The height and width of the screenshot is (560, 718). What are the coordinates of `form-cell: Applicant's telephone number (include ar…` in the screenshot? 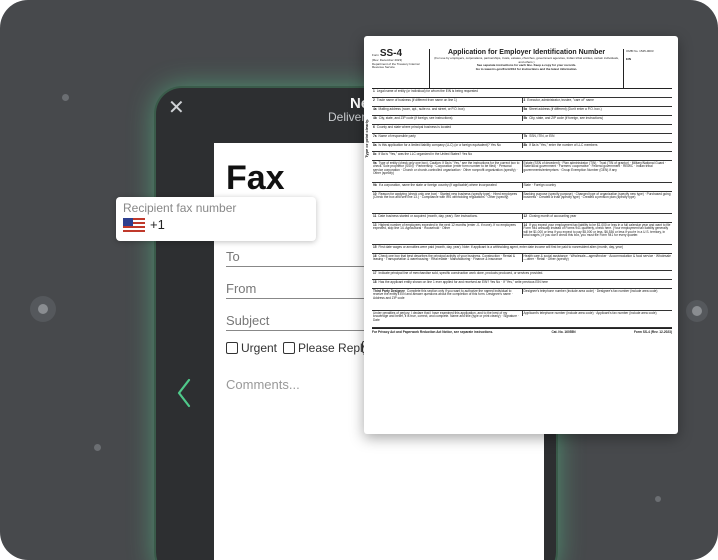 It's located at (597, 313).